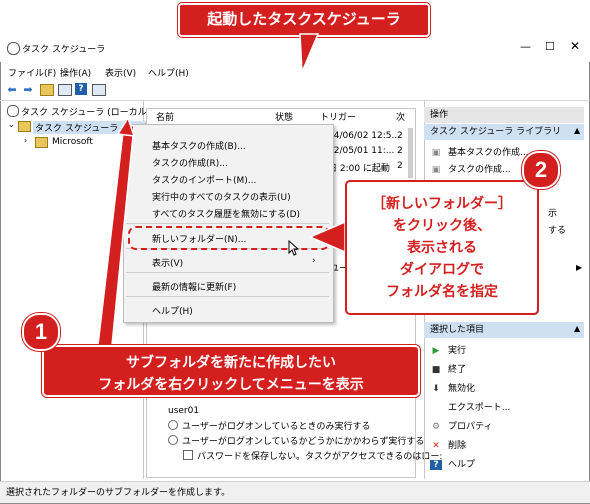 This screenshot has width=590, height=504. I want to click on callout-step1: サブフォルダを新たに作成したい フォルダを右クリックしてメニューを表示, so click(231, 371).